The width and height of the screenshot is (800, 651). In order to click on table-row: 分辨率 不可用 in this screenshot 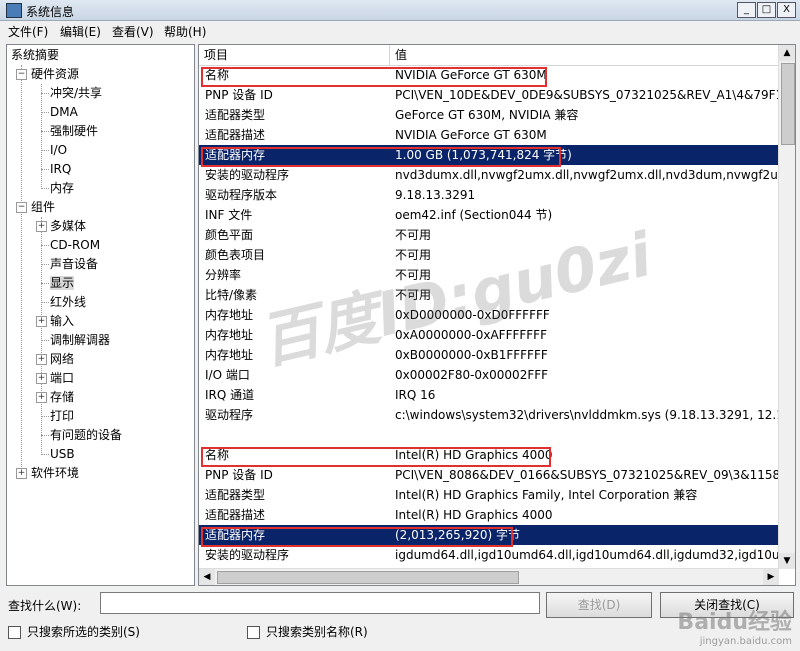, I will do `click(489, 275)`.